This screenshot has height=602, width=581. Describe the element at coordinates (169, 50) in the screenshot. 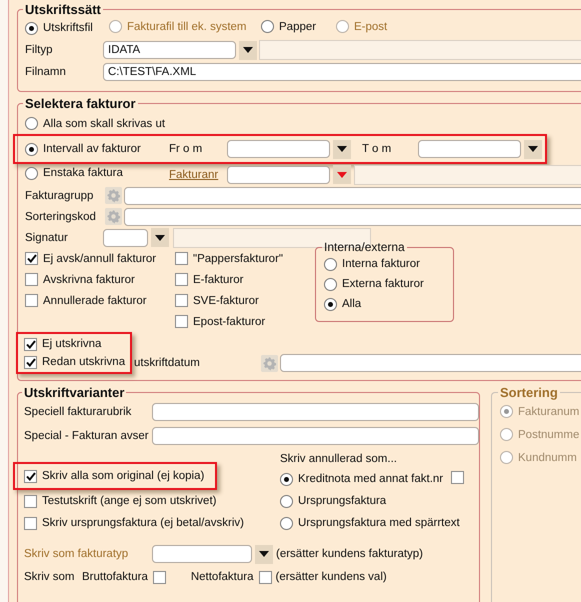

I see `filetype-field: IDATA` at that location.